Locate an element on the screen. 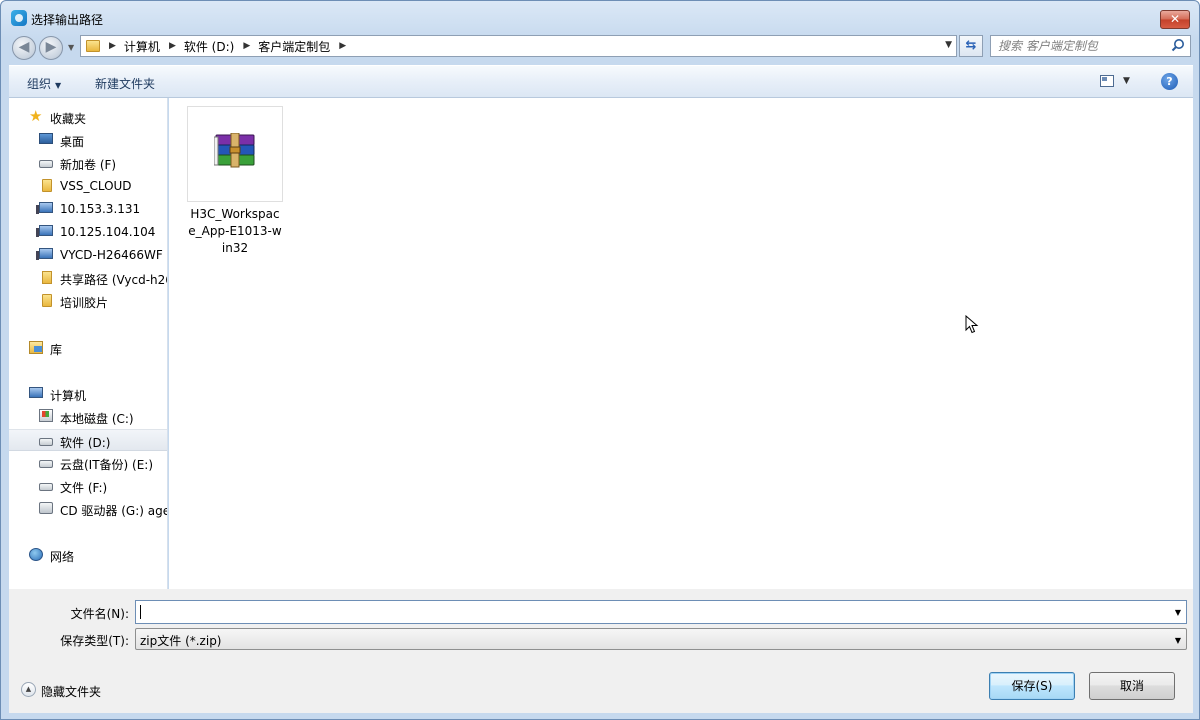  cancel-button: 取消 is located at coordinates (1132, 686).